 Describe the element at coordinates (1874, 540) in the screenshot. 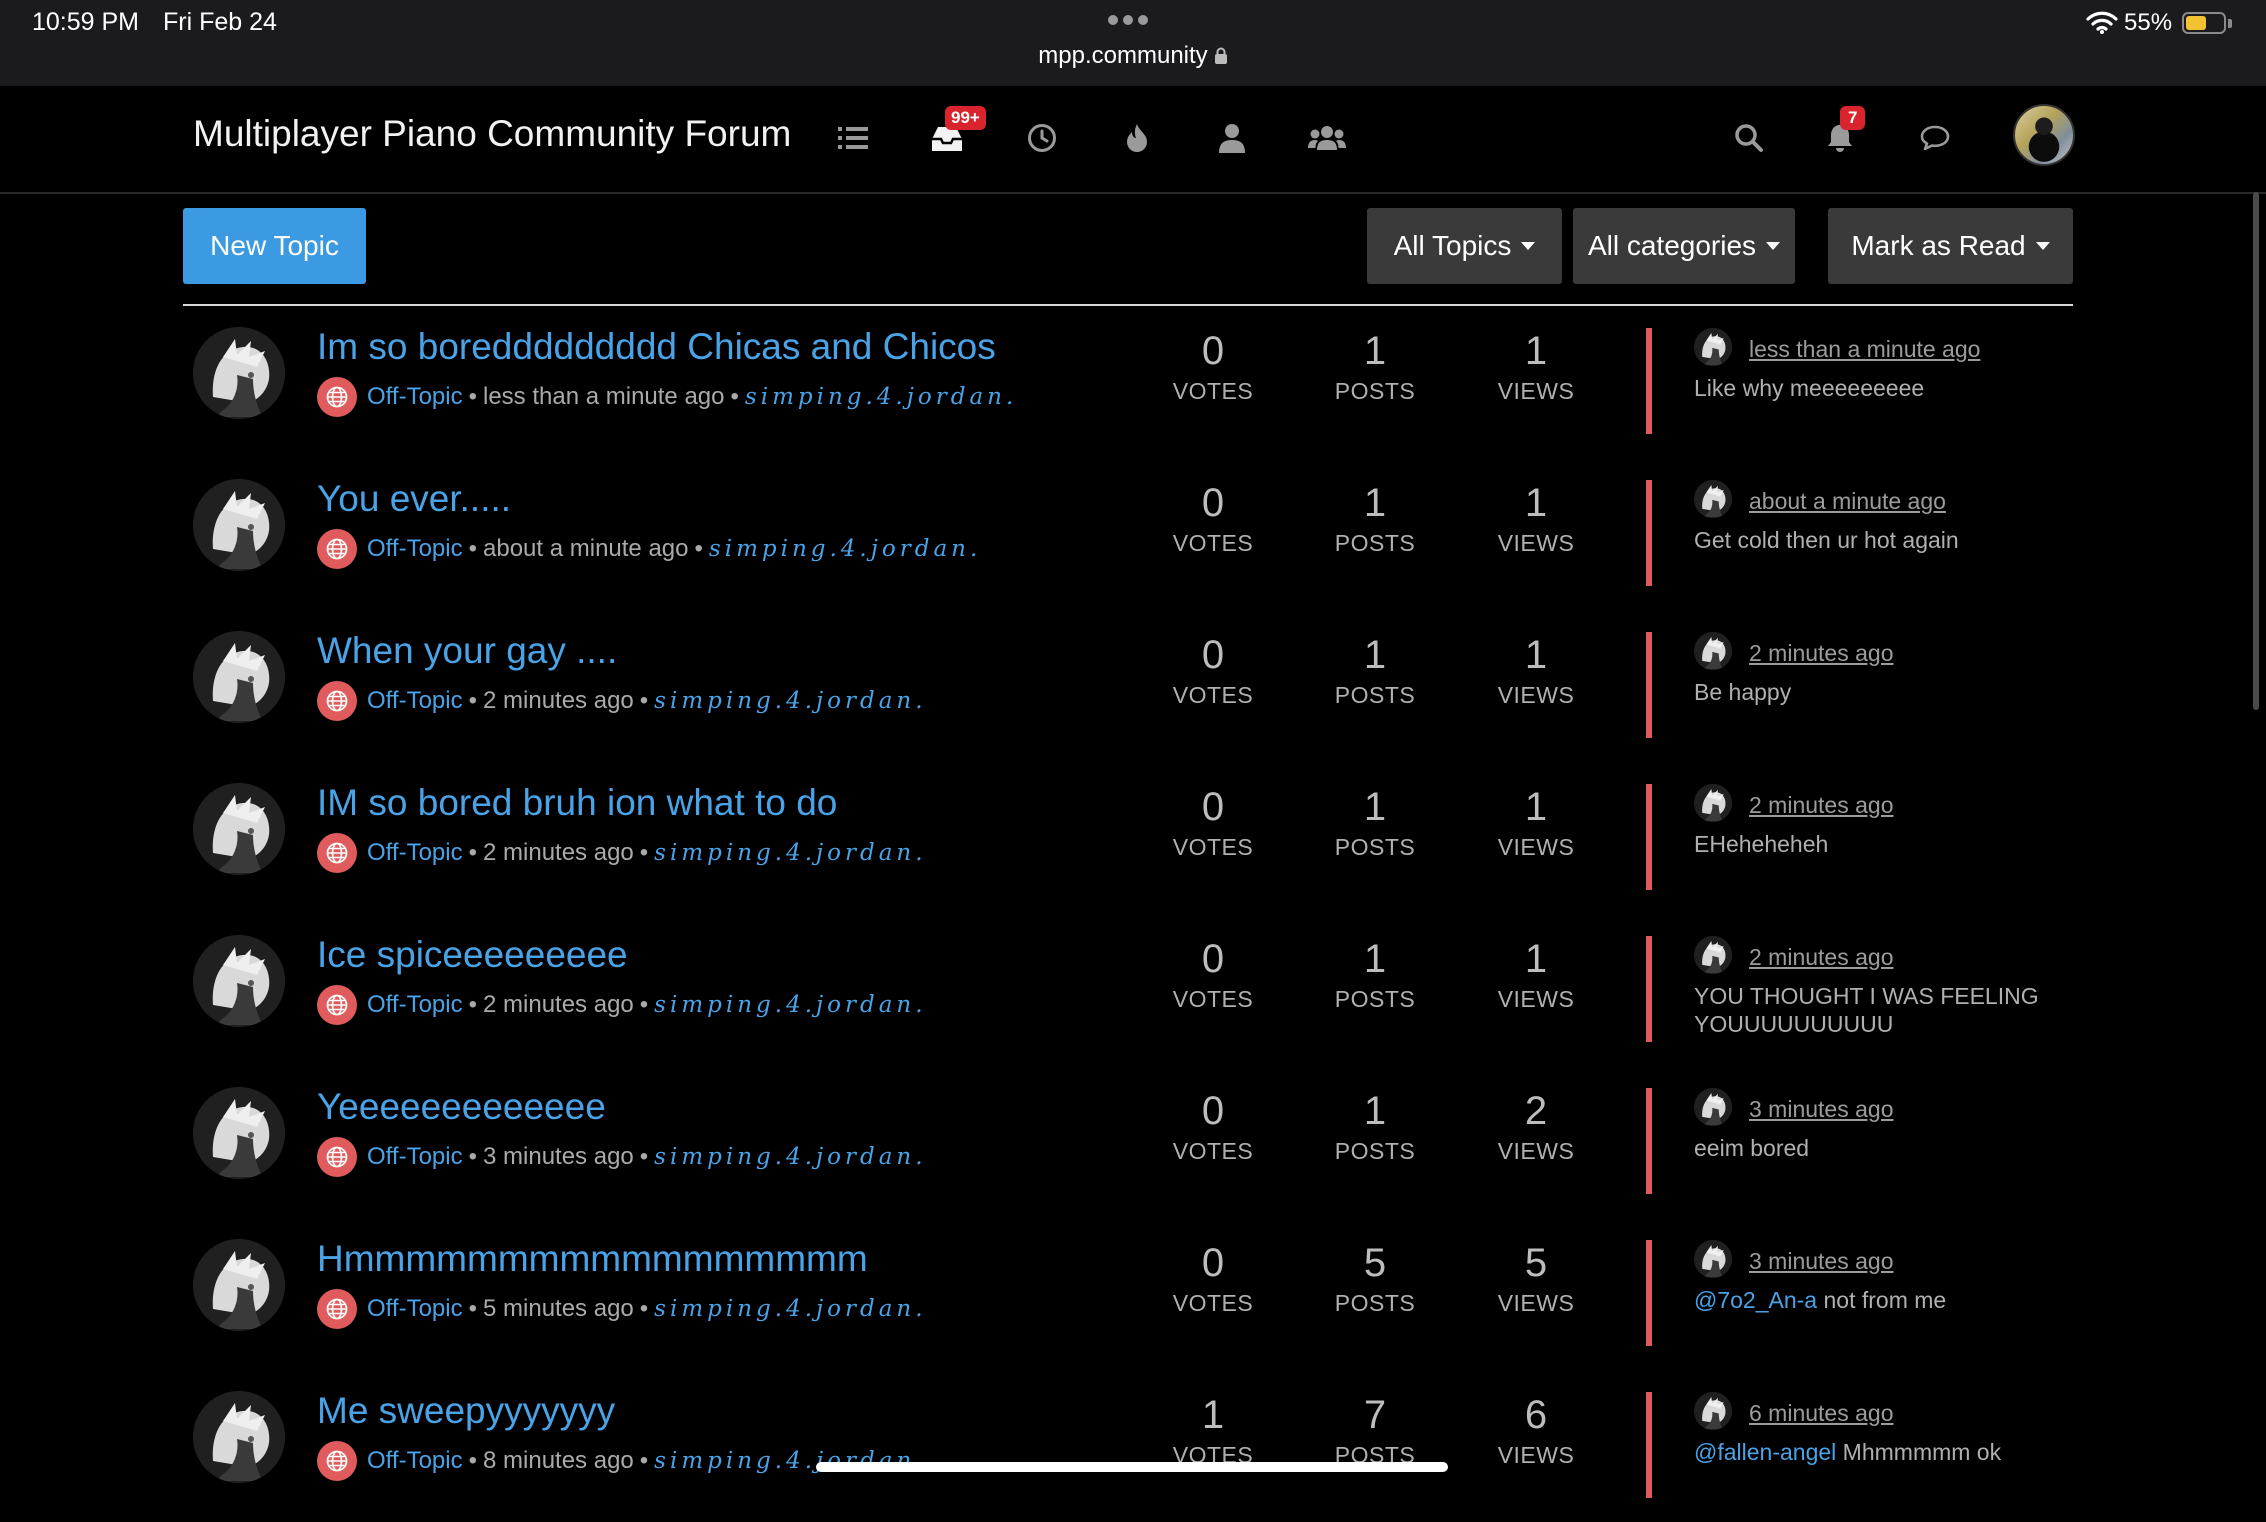

I see `last-post-teaser: Get cold then ur hot again` at that location.